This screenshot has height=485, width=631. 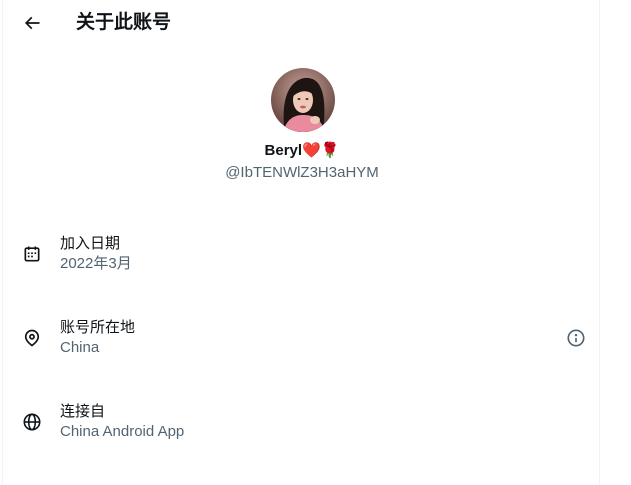 What do you see at coordinates (122, 431) in the screenshot?
I see `connected-via-value: China Android App` at bounding box center [122, 431].